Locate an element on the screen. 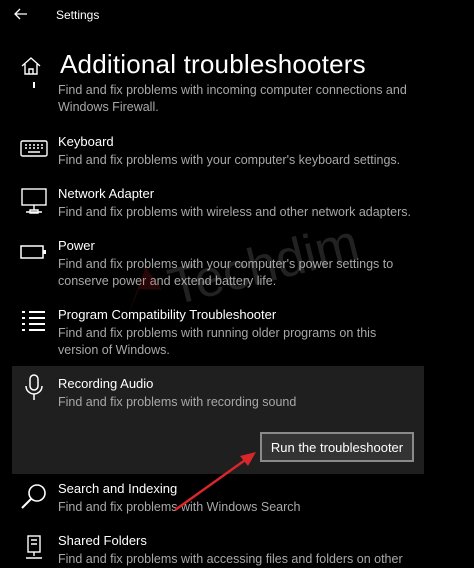 This screenshot has width=474, height=568. item-name: Recording Audio is located at coordinates (106, 383).